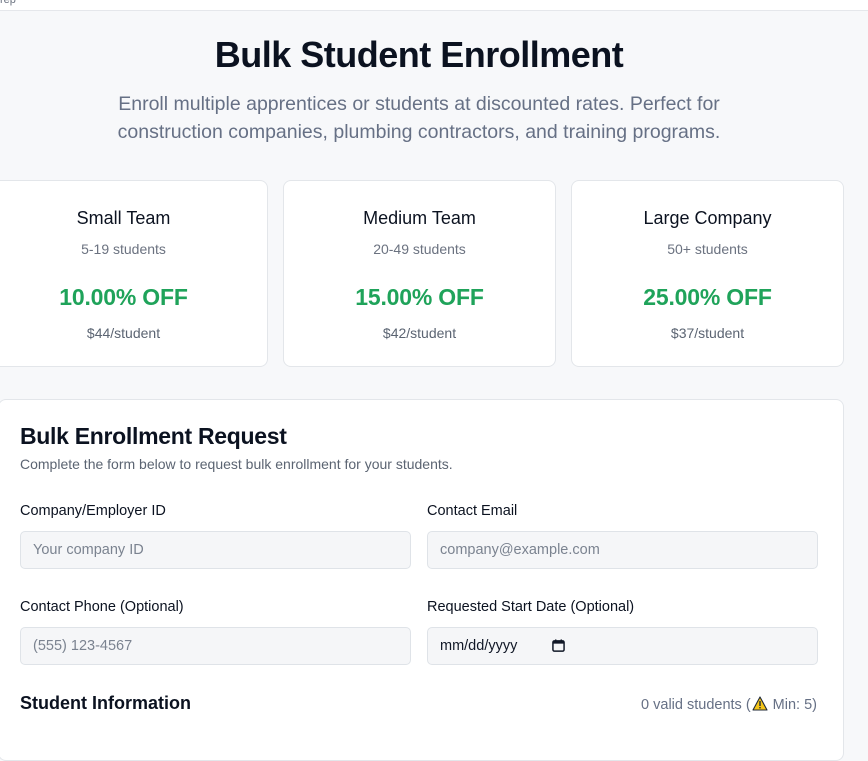 The image size is (868, 761). I want to click on tier-price: $44/student, so click(123, 333).